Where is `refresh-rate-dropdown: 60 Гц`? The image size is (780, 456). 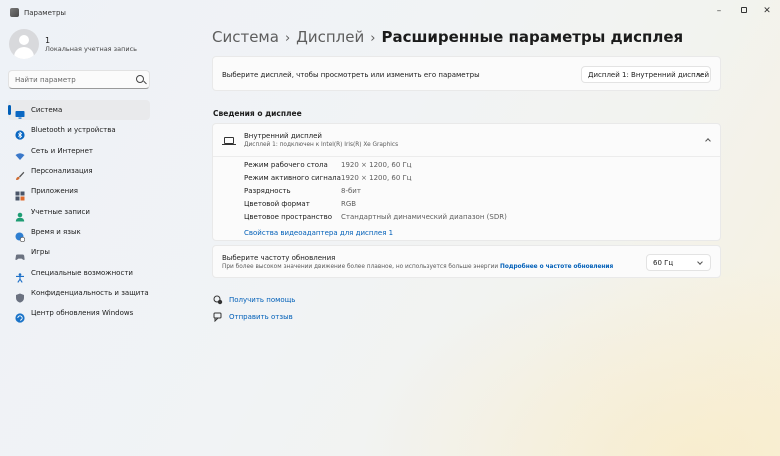
refresh-rate-dropdown: 60 Гц is located at coordinates (678, 262).